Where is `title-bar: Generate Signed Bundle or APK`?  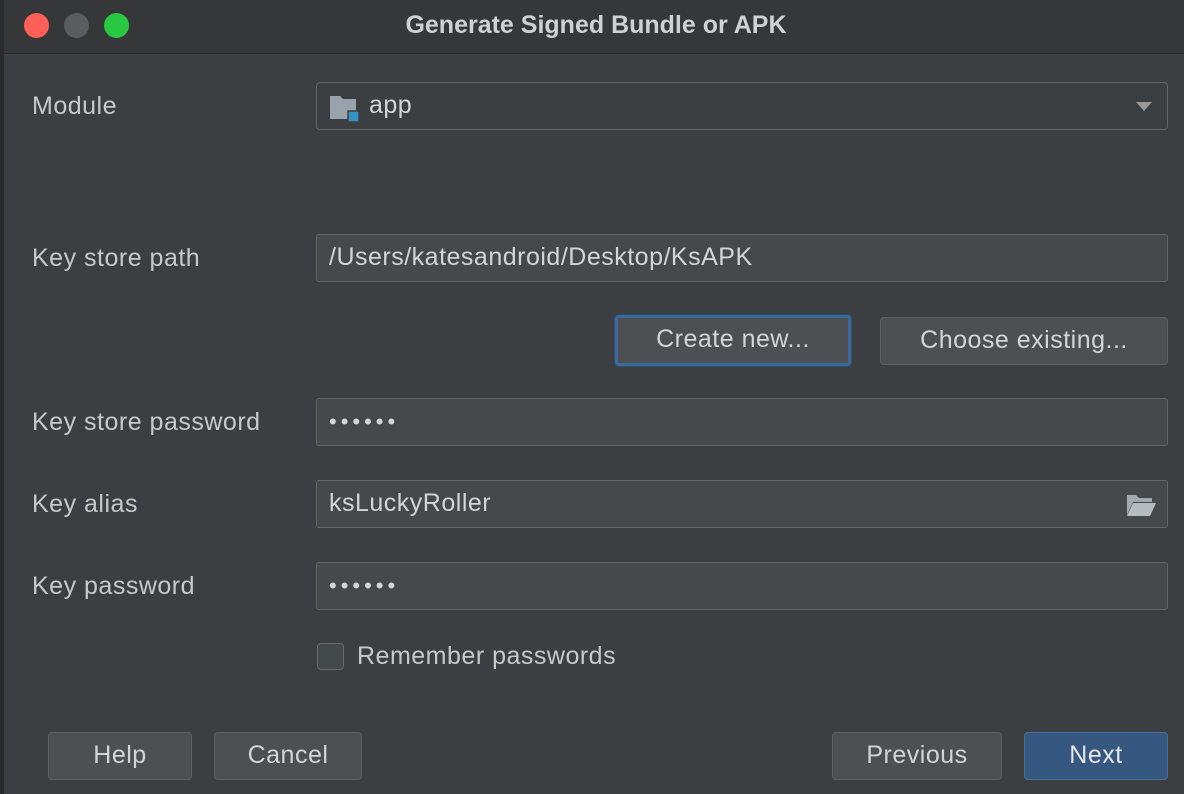 title-bar: Generate Signed Bundle or APK is located at coordinates (594, 27).